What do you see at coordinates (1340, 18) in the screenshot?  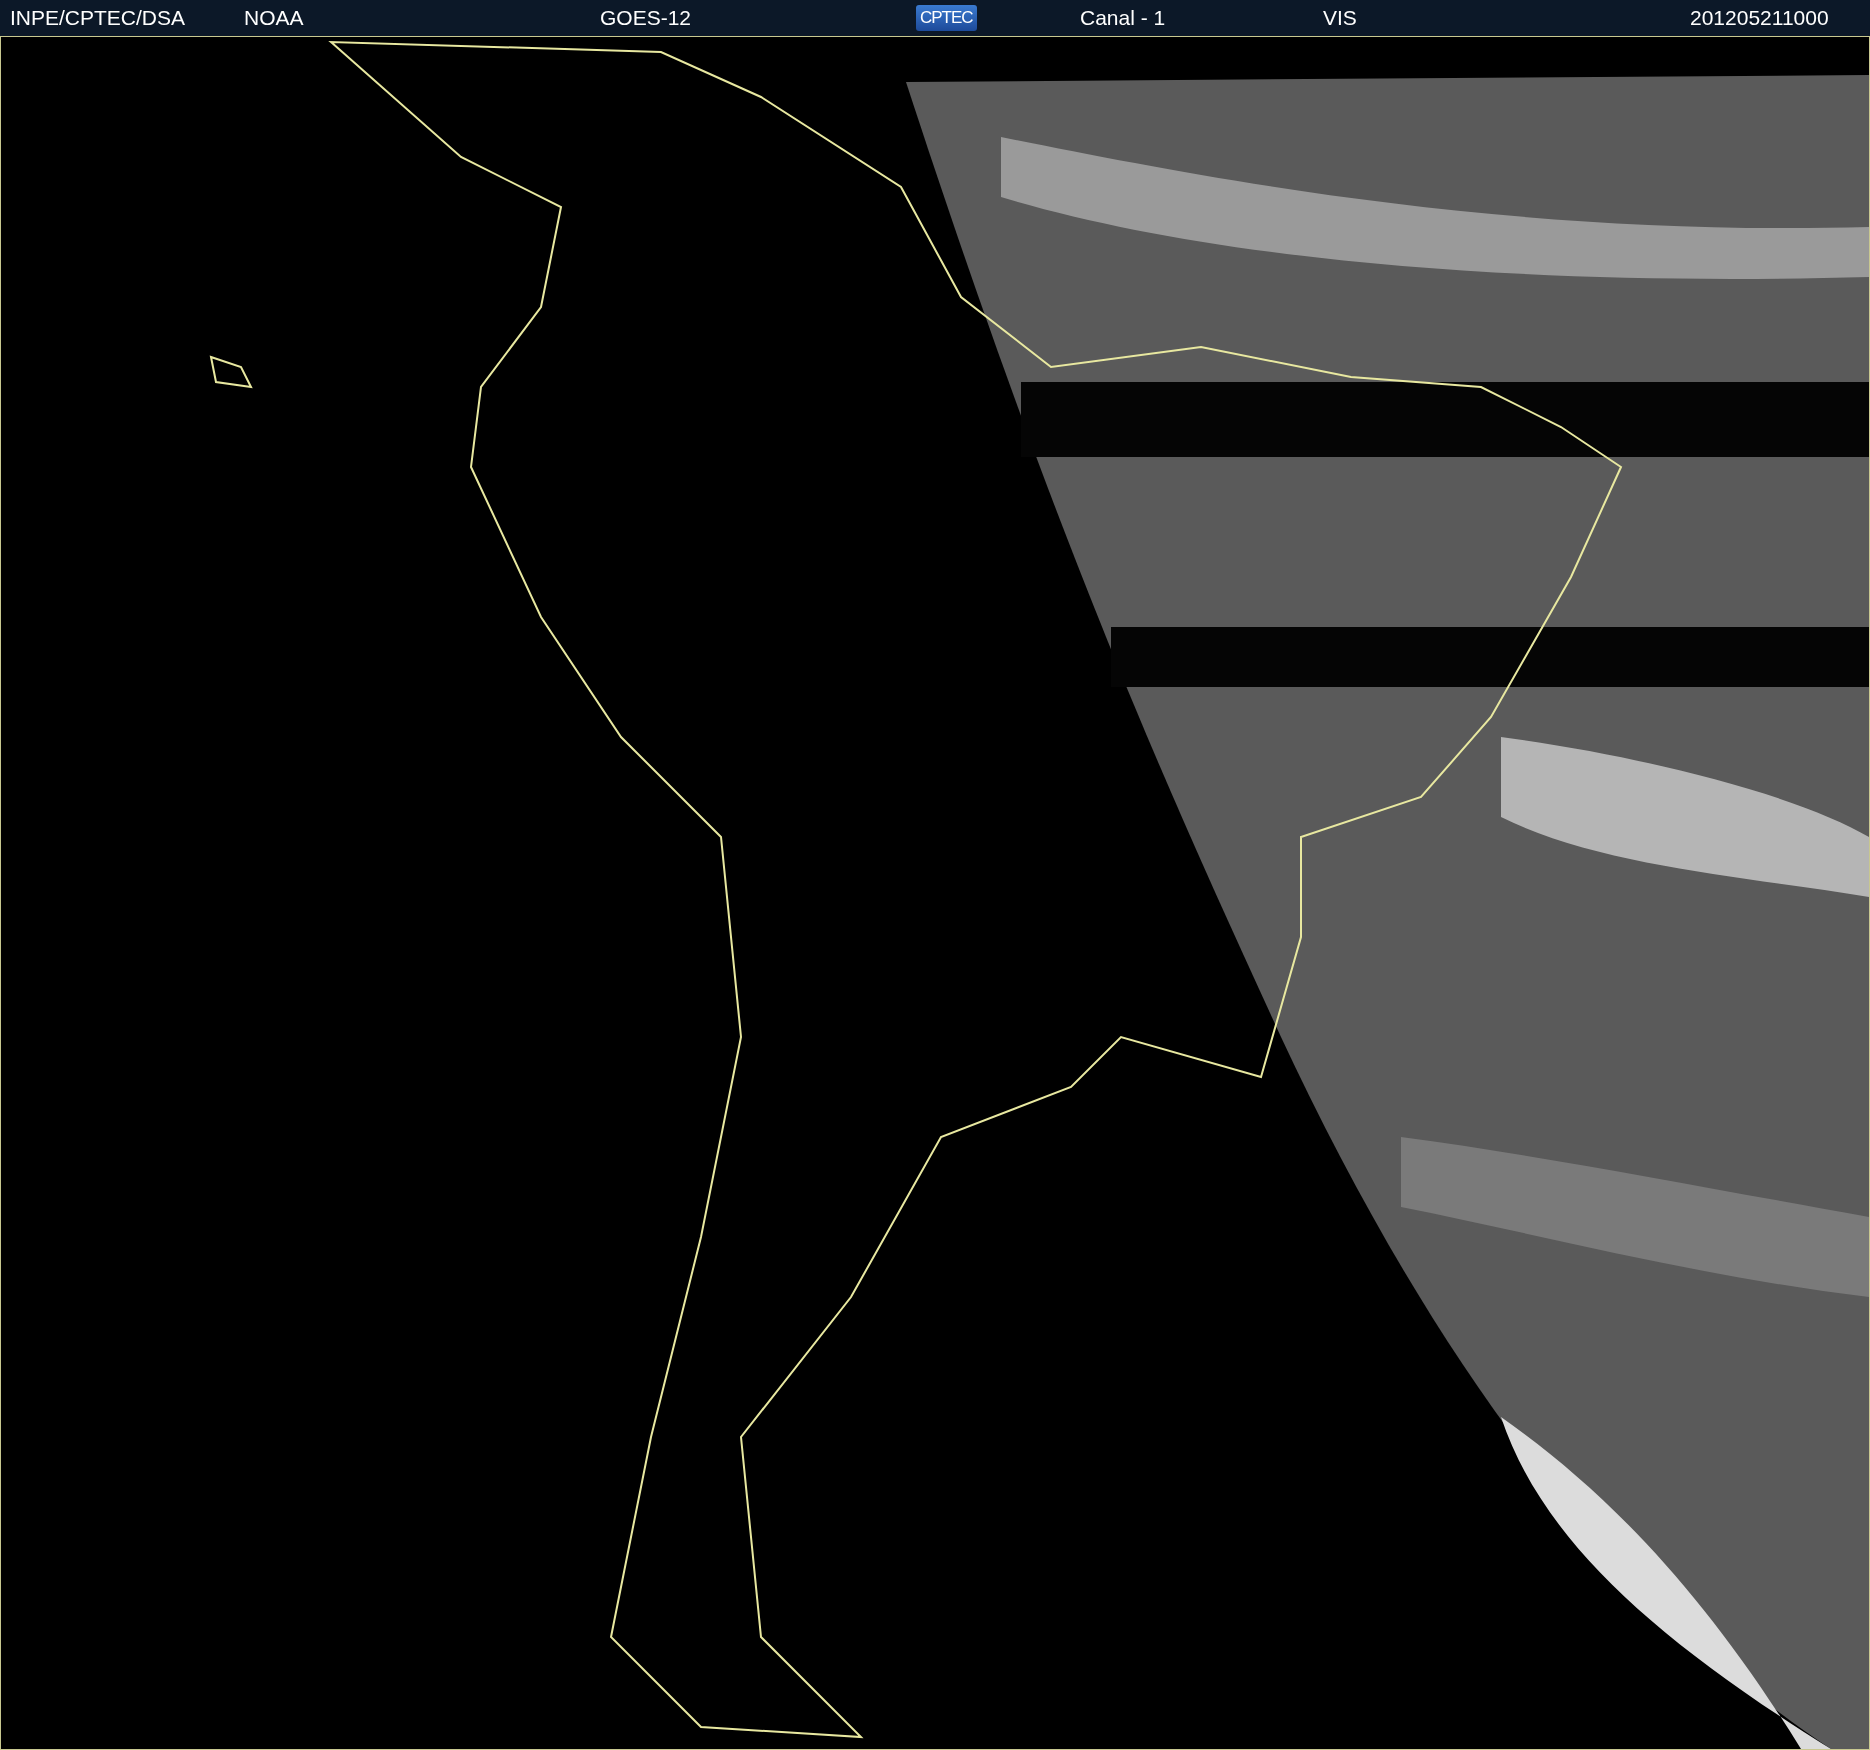 I see `header-label: VIS` at bounding box center [1340, 18].